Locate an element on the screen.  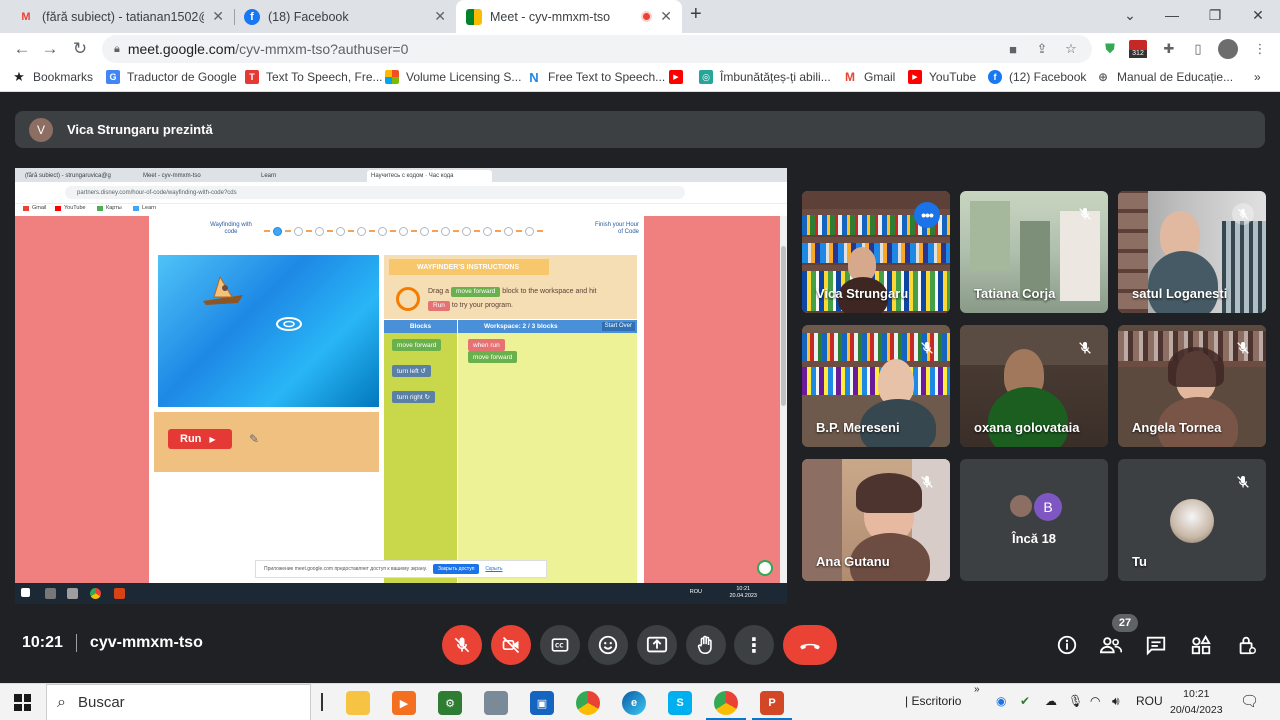
participant-tile: Angela Tornea is located at coordinates (1192, 386).